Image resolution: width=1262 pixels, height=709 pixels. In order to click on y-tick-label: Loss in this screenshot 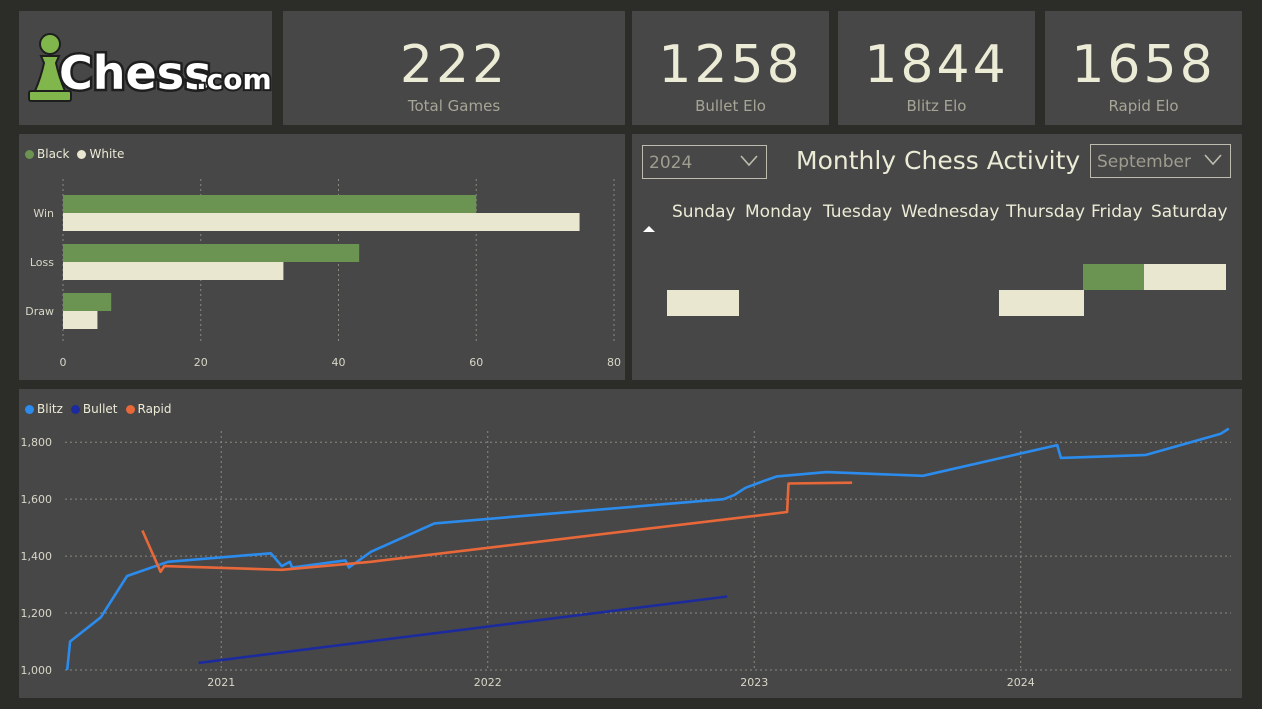, I will do `click(42, 262)`.